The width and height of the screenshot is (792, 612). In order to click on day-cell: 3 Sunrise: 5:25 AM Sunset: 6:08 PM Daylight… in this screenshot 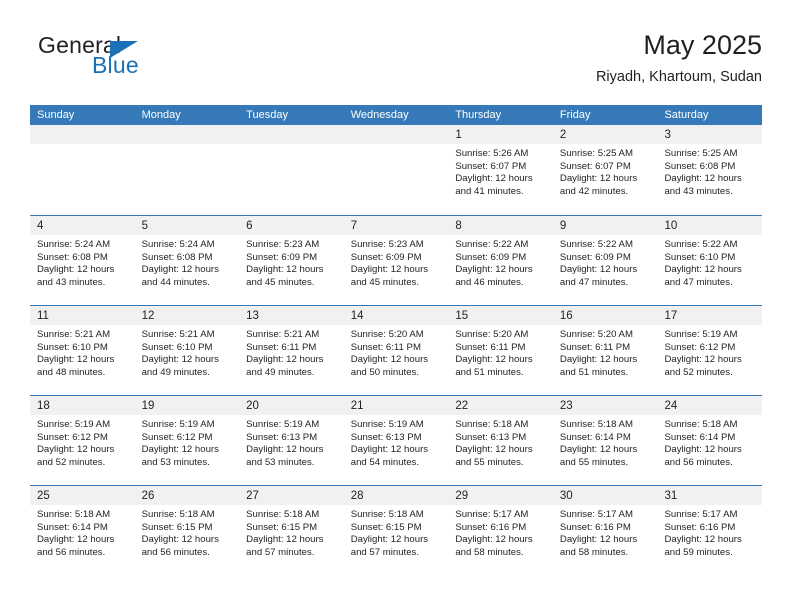, I will do `click(710, 170)`.